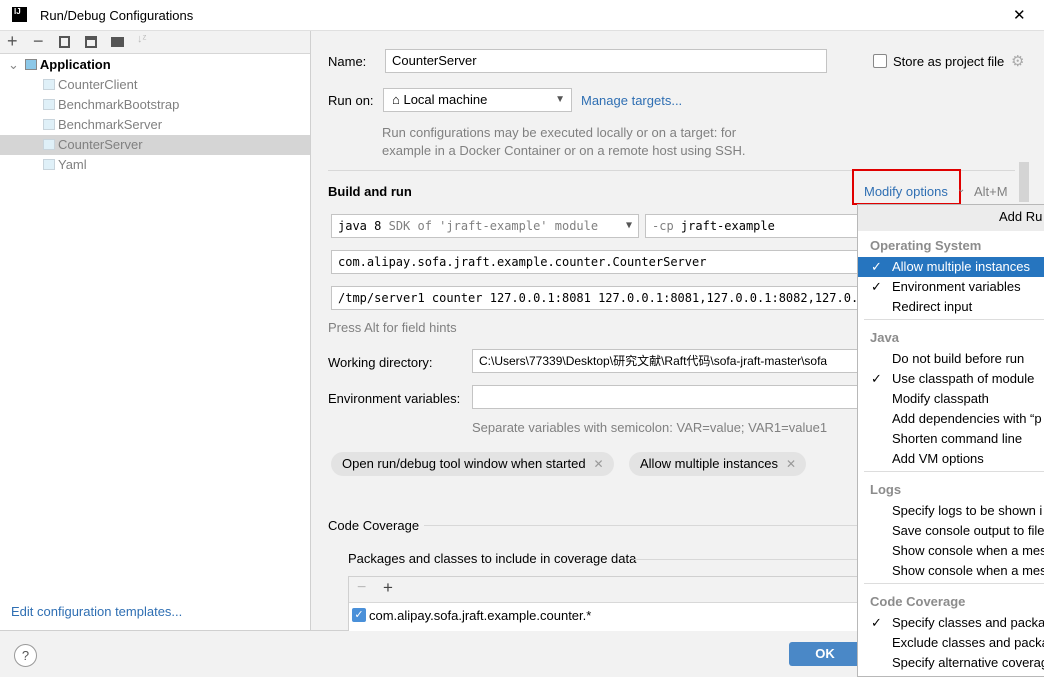 The height and width of the screenshot is (677, 1044). Describe the element at coordinates (958, 358) in the screenshot. I see `popup-menu-item-label: Do not build before run` at that location.